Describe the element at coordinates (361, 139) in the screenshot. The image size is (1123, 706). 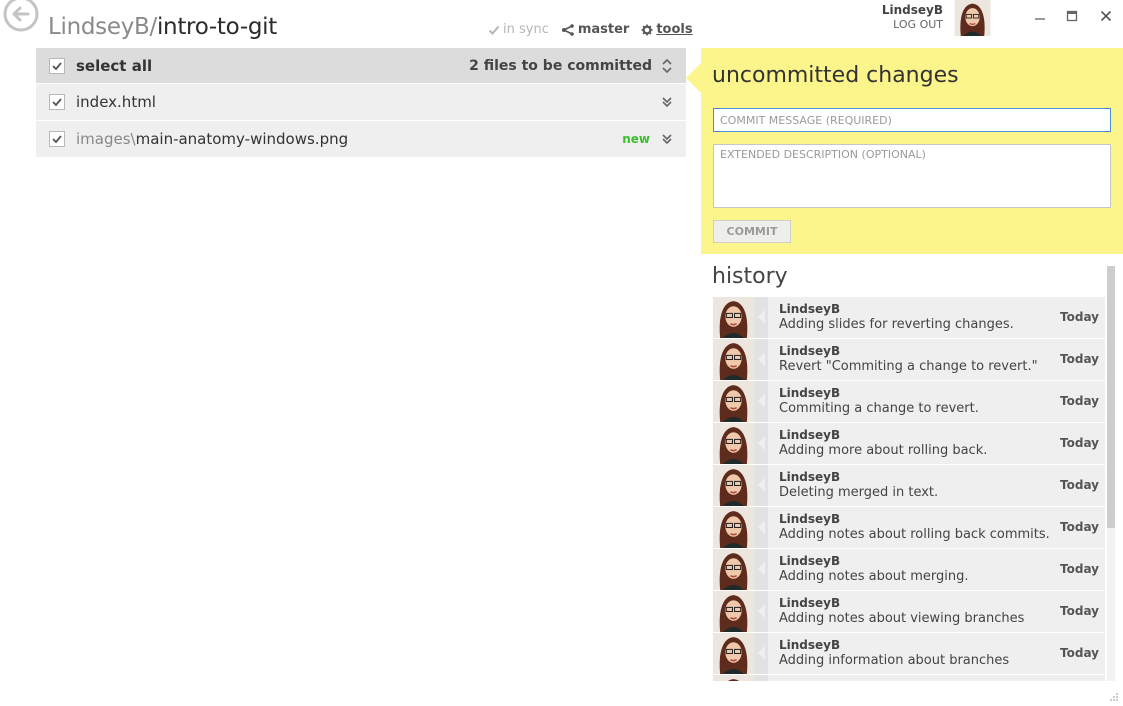
I see `file-row: images\main-anatomy-windows.png new` at that location.